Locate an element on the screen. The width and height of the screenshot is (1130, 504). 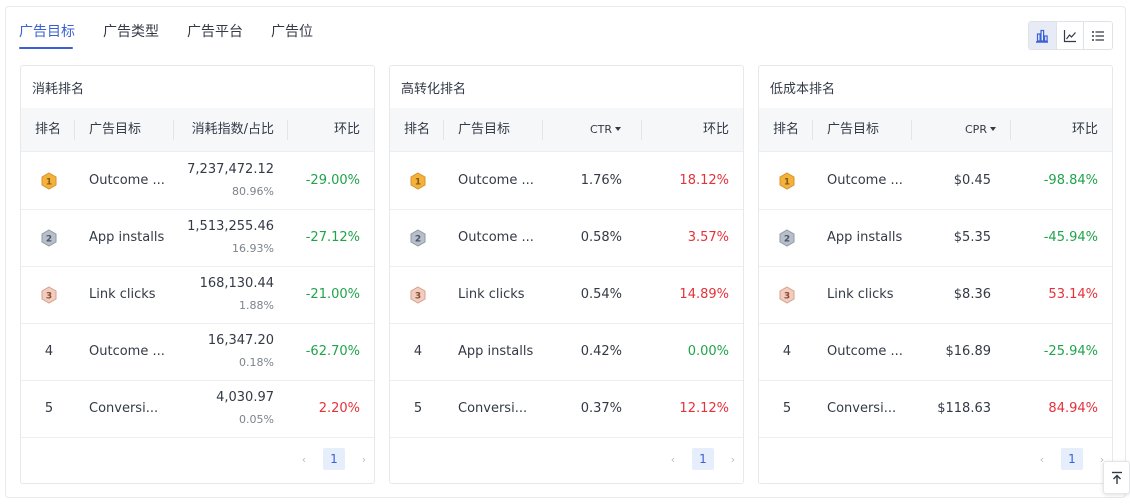
list-icon is located at coordinates (1098, 35).